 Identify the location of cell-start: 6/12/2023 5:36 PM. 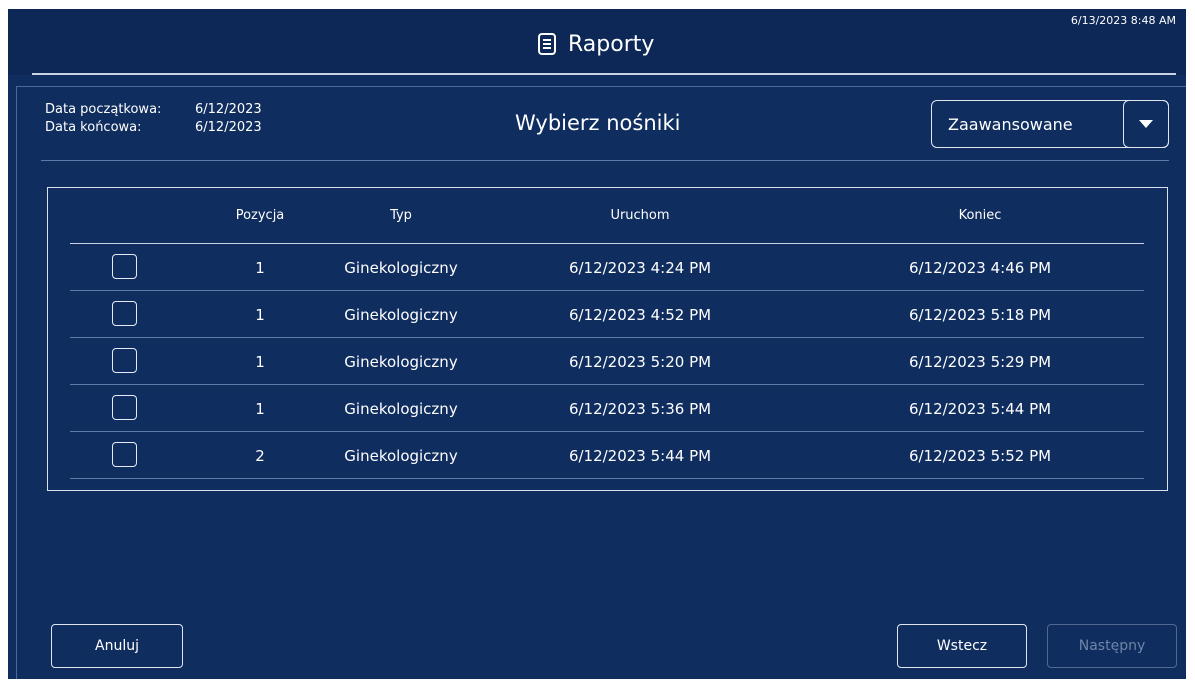
(640, 409).